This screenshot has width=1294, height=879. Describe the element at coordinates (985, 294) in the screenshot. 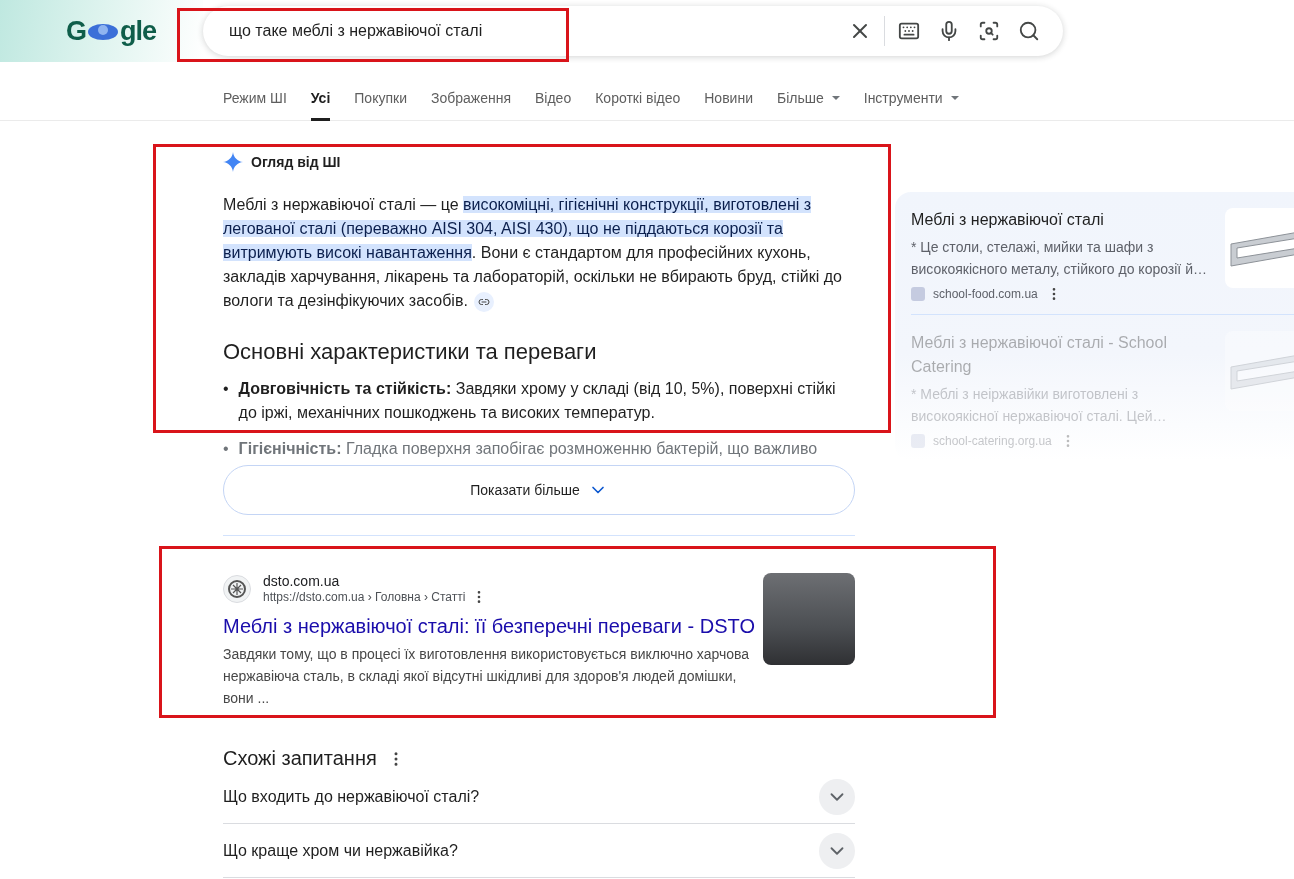

I see `source-site: school-food.com.ua` at that location.